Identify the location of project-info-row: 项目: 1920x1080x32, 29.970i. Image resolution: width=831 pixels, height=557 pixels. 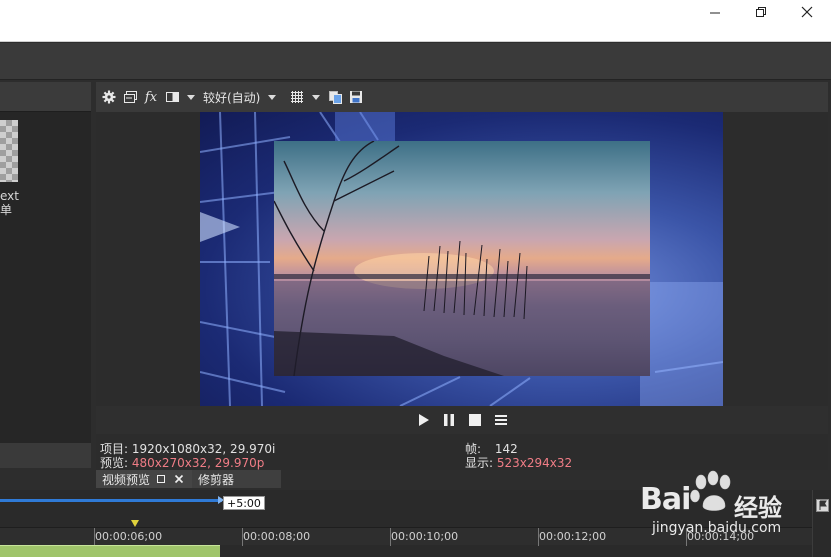
(187, 449).